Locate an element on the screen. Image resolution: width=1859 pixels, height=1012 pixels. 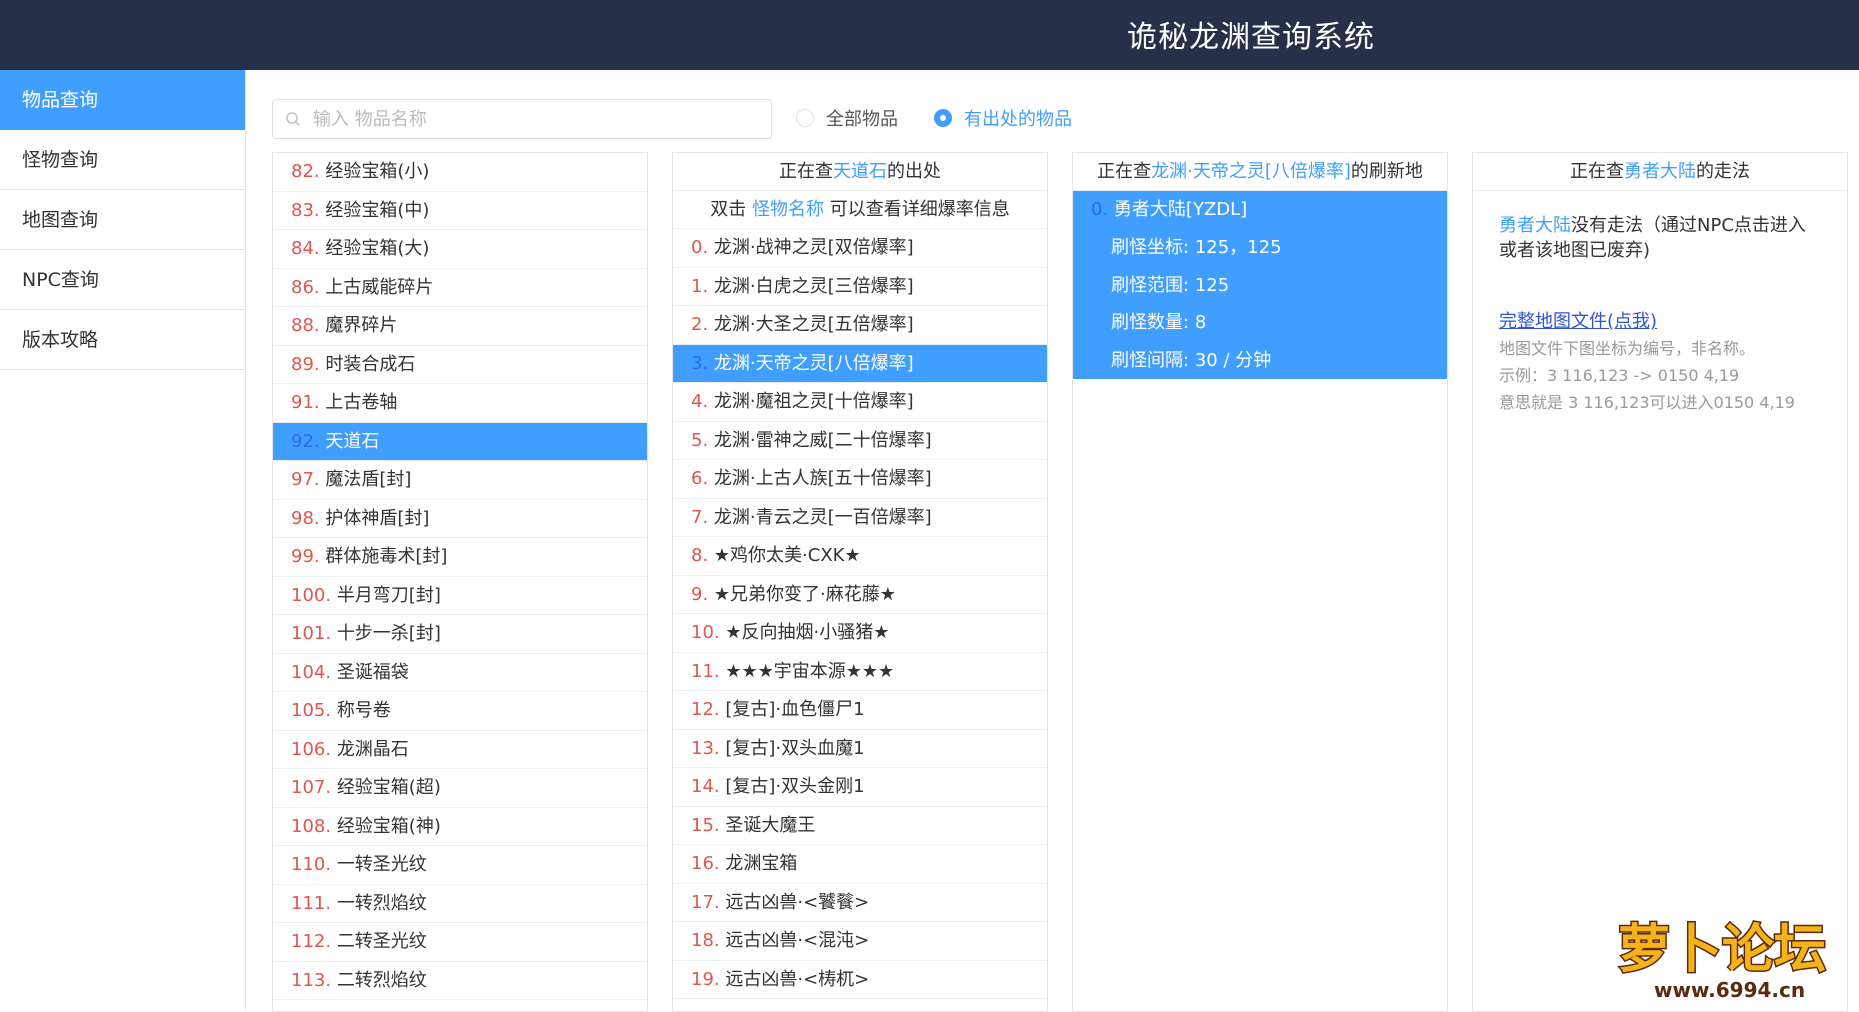
monster-row: 16. 龙渊宝箱 is located at coordinates (860, 864).